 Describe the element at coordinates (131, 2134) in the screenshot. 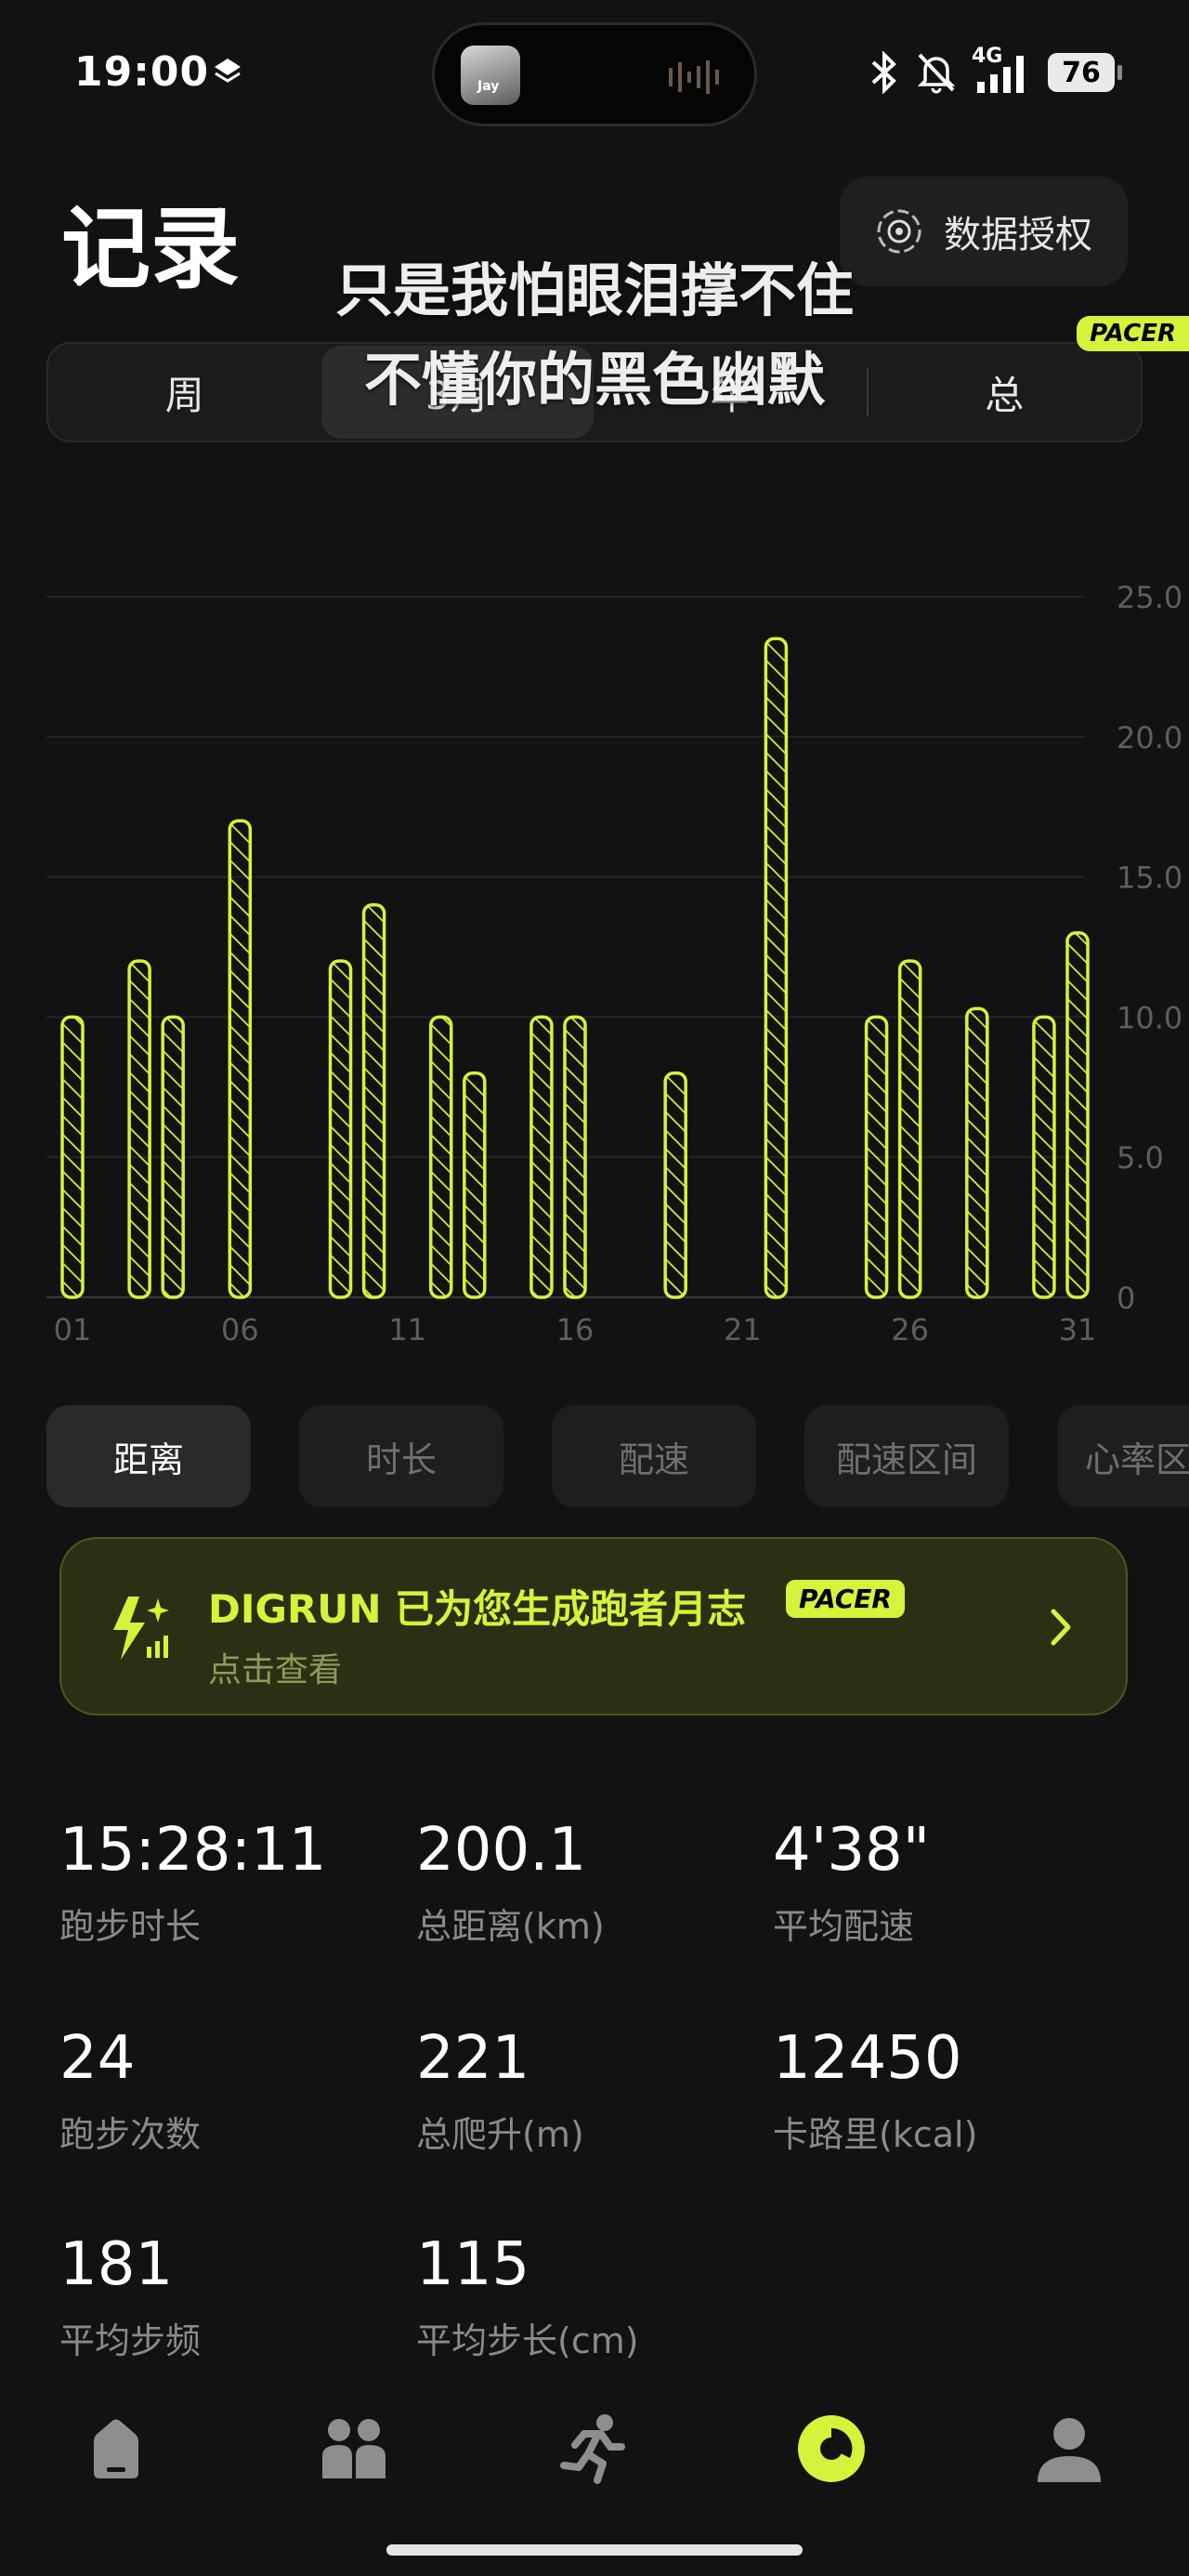

I see `stat-label: 跑步次数` at that location.